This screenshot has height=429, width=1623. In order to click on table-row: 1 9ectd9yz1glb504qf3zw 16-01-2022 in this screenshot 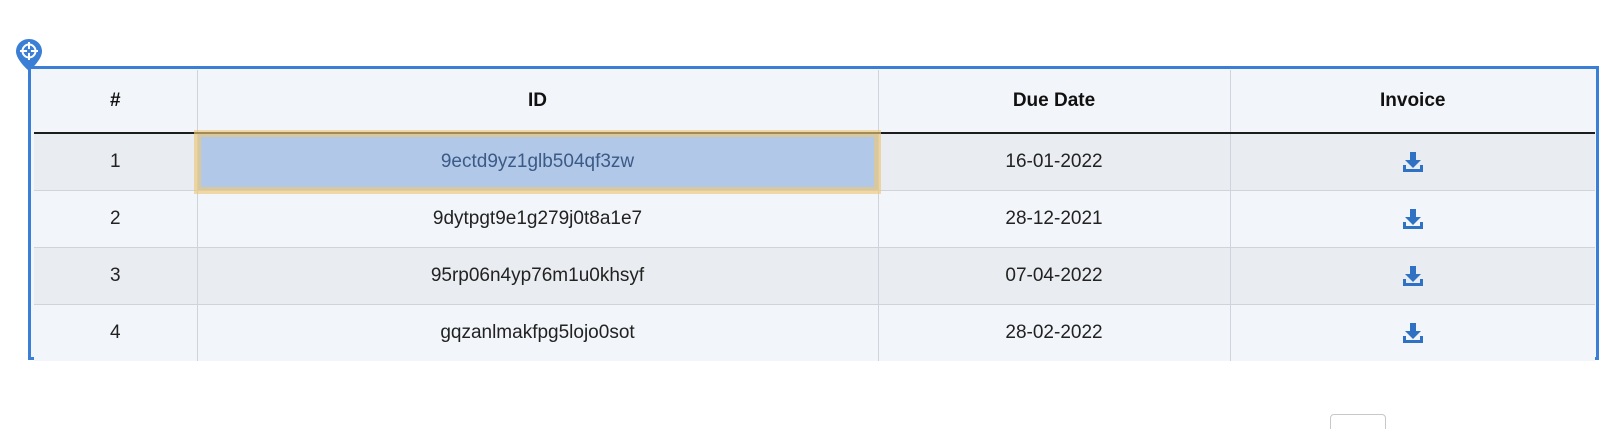, I will do `click(814, 162)`.